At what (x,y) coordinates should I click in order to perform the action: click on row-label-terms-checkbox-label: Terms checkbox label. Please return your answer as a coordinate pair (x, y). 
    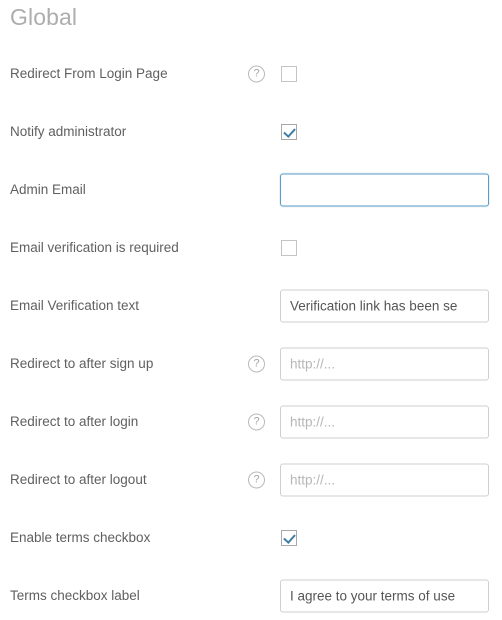
    Looking at the image, I should click on (75, 595).